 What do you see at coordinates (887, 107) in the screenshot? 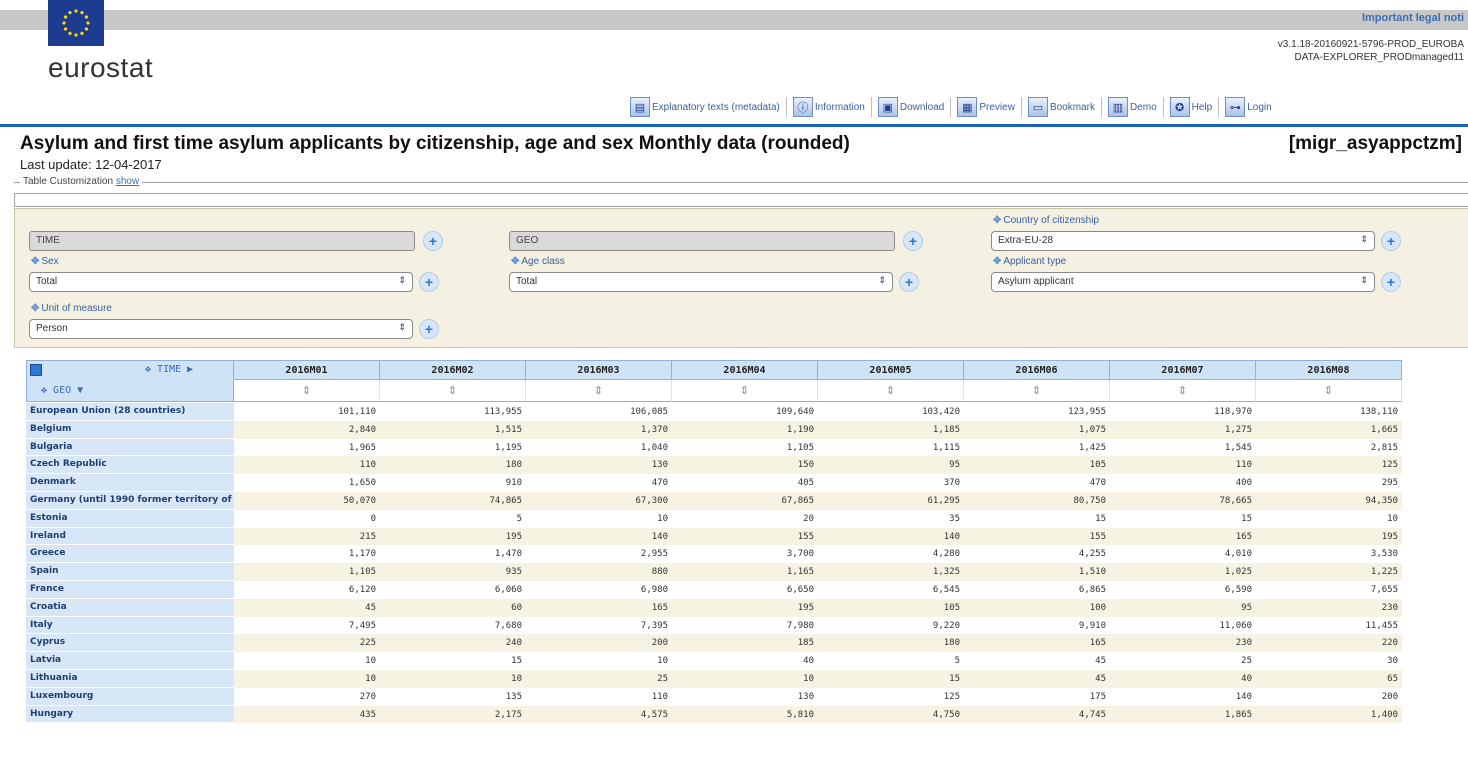
I see `download-icon: ▣` at bounding box center [887, 107].